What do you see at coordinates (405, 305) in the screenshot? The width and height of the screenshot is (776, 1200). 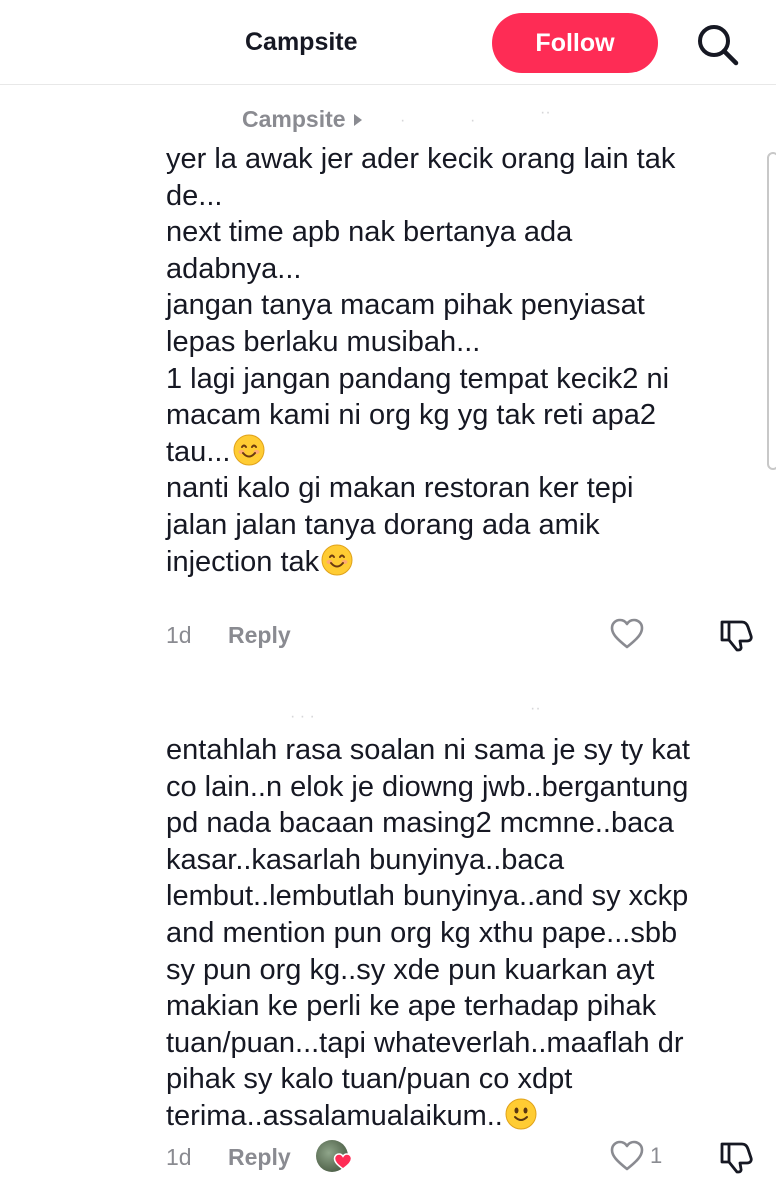 I see `comment-line: jangan tanya macam pihak penyiasat` at bounding box center [405, 305].